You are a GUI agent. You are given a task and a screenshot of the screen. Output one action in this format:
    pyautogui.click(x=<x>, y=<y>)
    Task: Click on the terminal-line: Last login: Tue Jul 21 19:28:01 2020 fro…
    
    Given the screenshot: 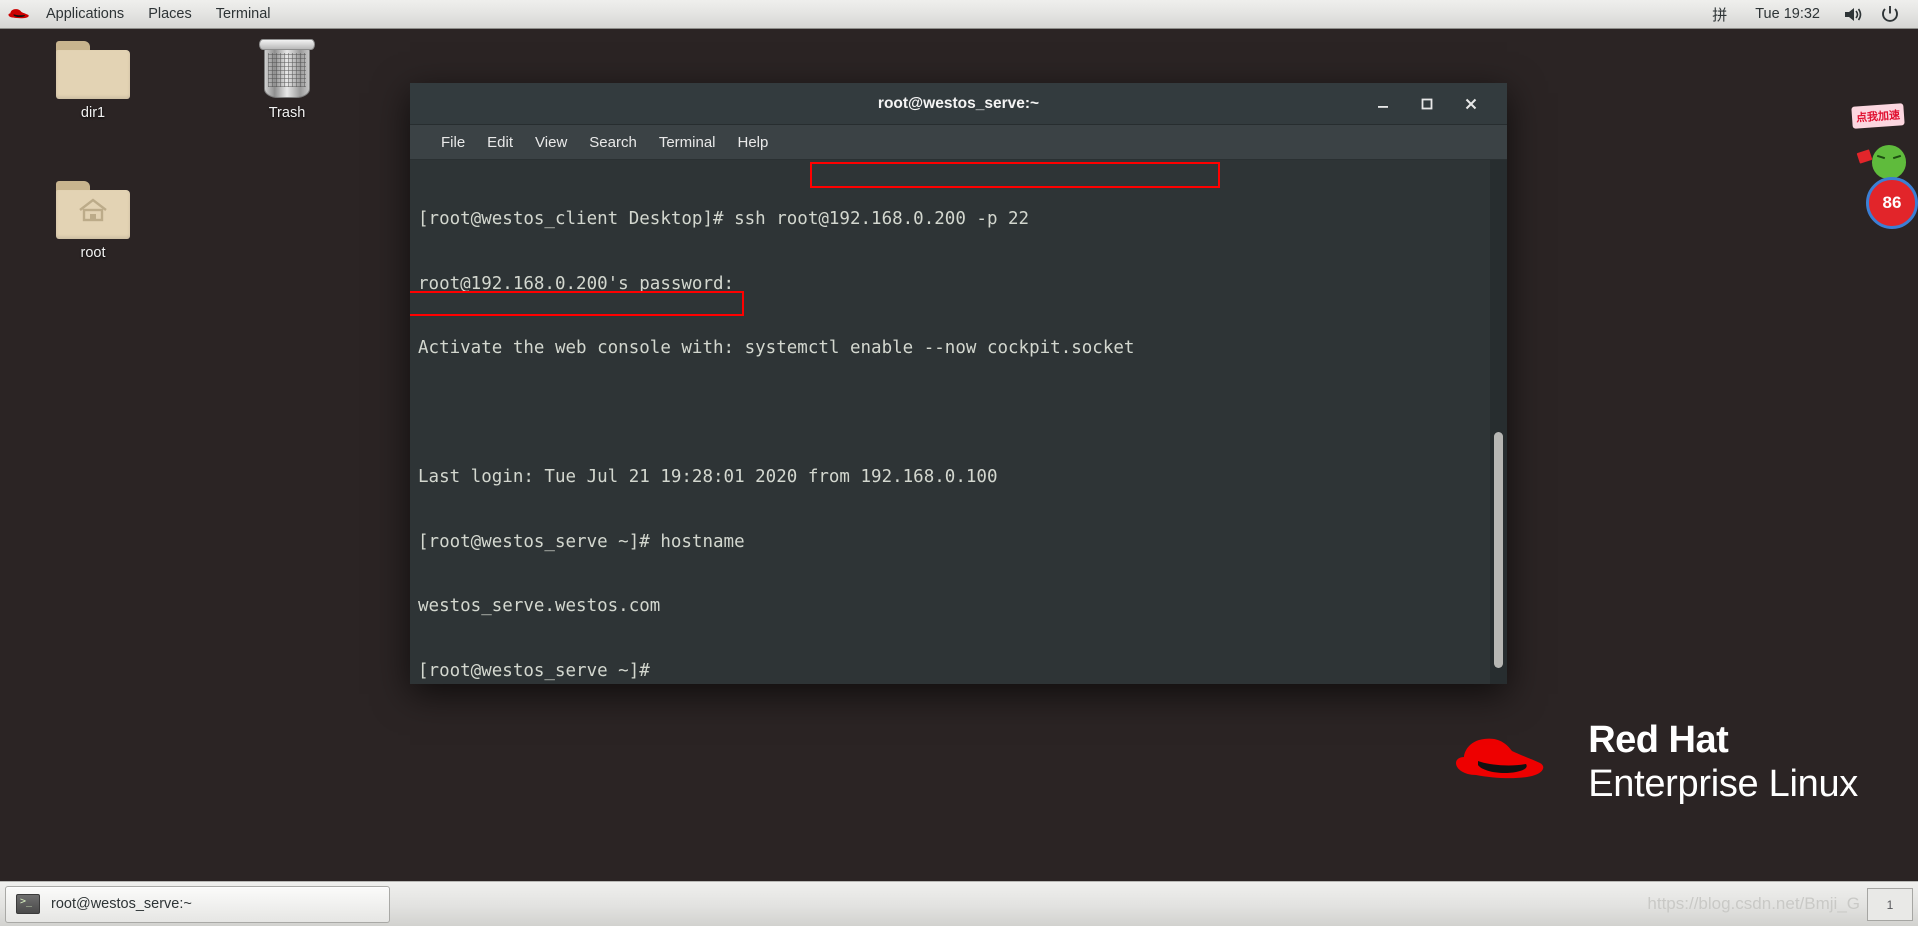 What is the action you would take?
    pyautogui.click(x=708, y=477)
    